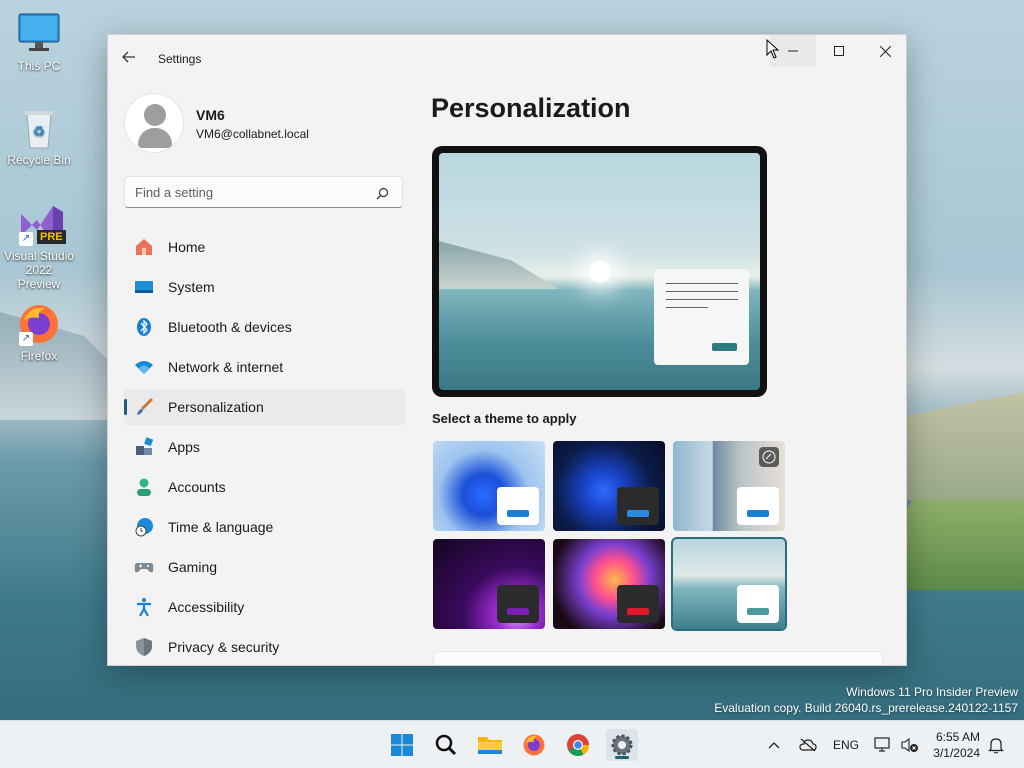 The height and width of the screenshot is (768, 1024). I want to click on desktop-icon-firefox: ↗ Firefox, so click(39, 332).